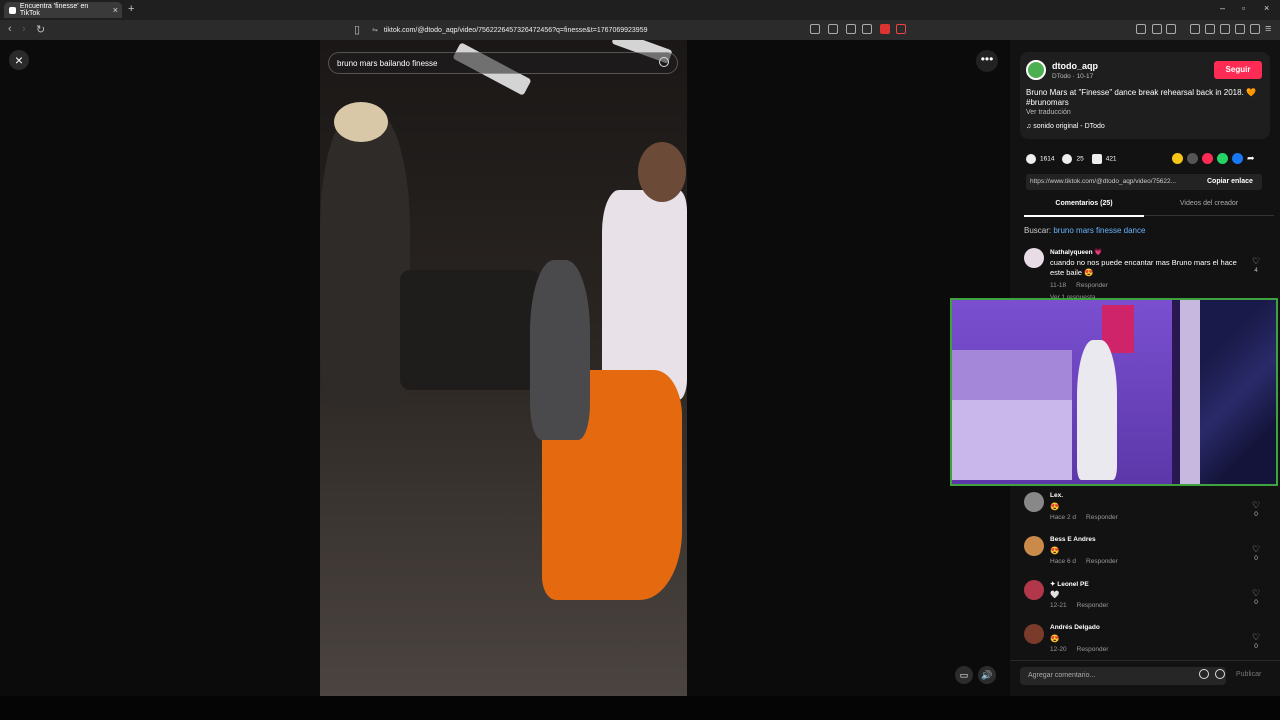 The height and width of the screenshot is (720, 1280). What do you see at coordinates (1266, 8) in the screenshot?
I see `close-window-icon: ×` at bounding box center [1266, 8].